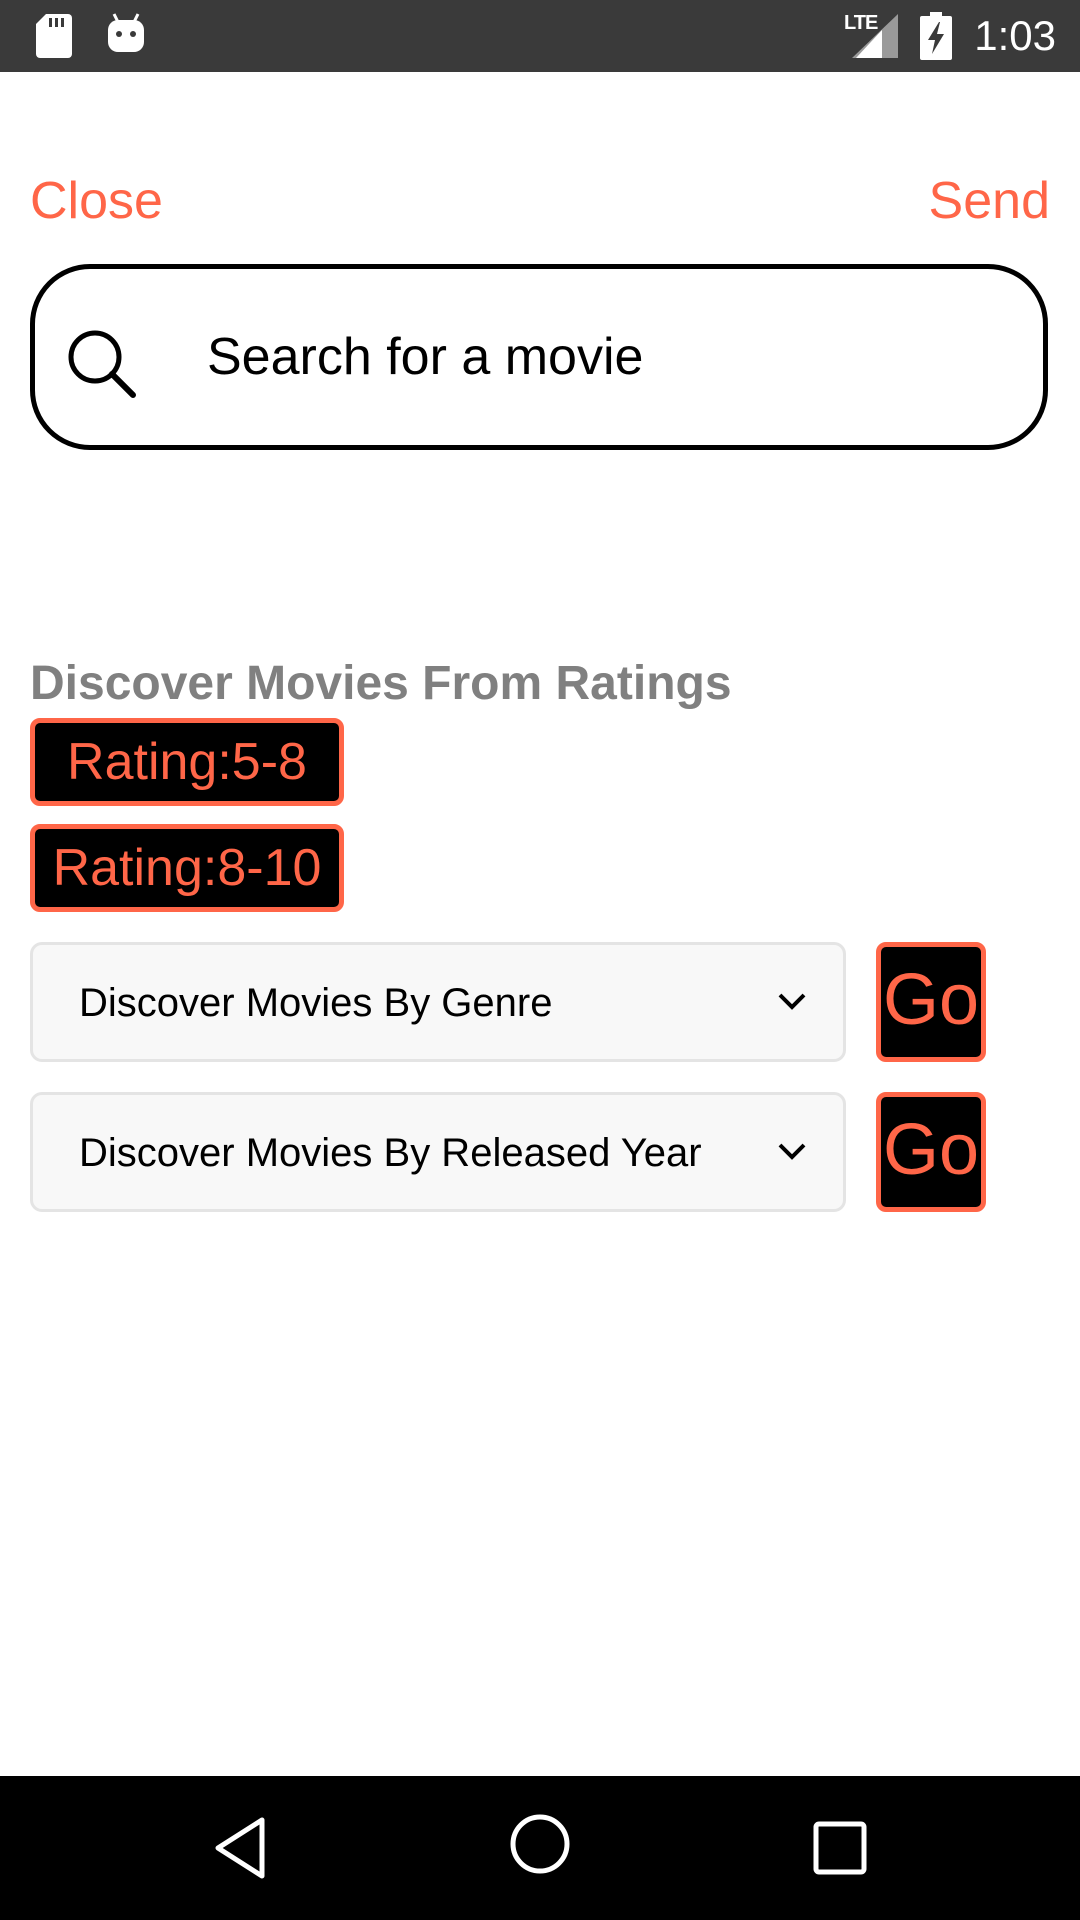 The image size is (1080, 1920). I want to click on home-icon, so click(540, 1844).